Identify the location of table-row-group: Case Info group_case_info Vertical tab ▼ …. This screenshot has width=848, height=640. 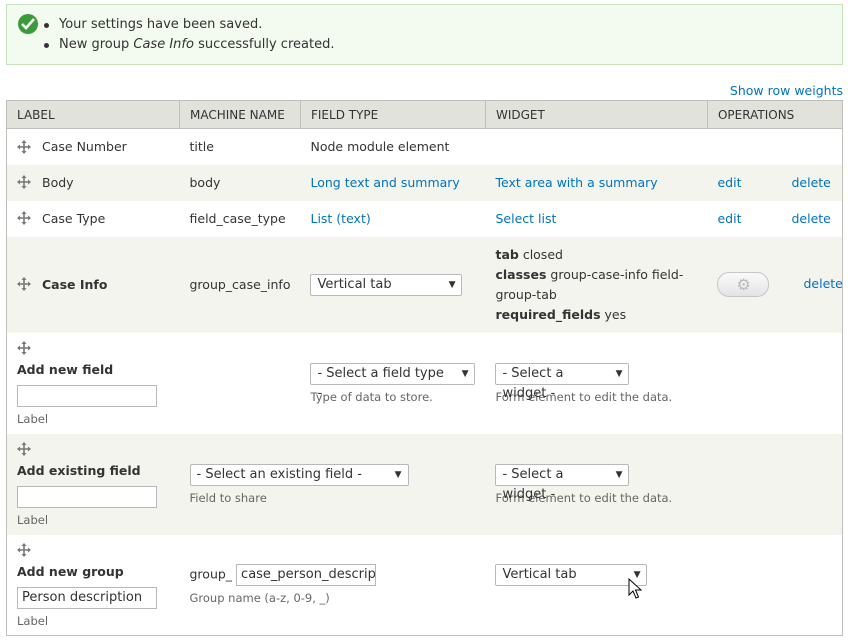
(424, 284).